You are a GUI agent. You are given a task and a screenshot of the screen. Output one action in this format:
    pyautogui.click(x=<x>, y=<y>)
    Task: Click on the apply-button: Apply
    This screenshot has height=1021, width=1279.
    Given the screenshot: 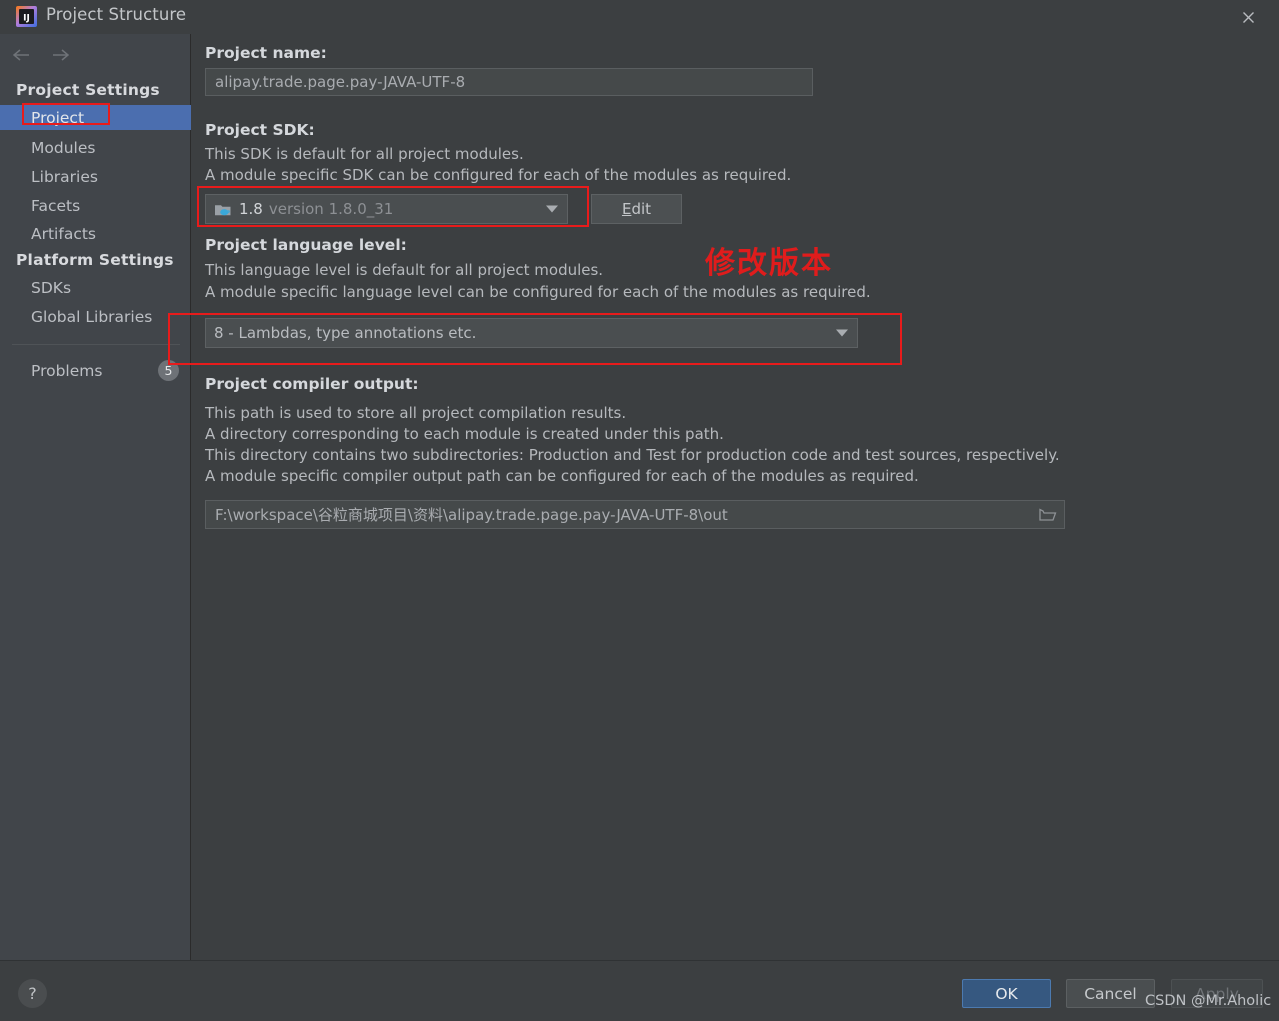 What is the action you would take?
    pyautogui.click(x=1217, y=993)
    